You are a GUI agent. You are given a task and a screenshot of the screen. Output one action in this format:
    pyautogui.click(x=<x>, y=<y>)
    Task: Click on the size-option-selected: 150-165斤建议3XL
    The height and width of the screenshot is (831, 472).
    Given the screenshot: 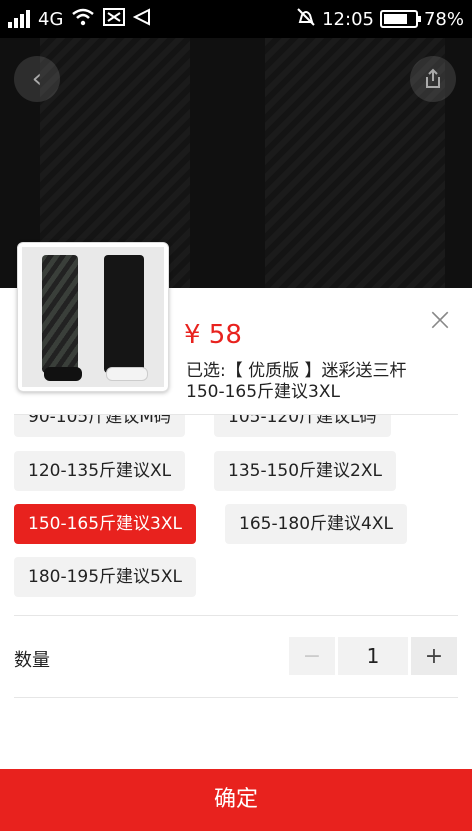 What is the action you would take?
    pyautogui.click(x=105, y=524)
    